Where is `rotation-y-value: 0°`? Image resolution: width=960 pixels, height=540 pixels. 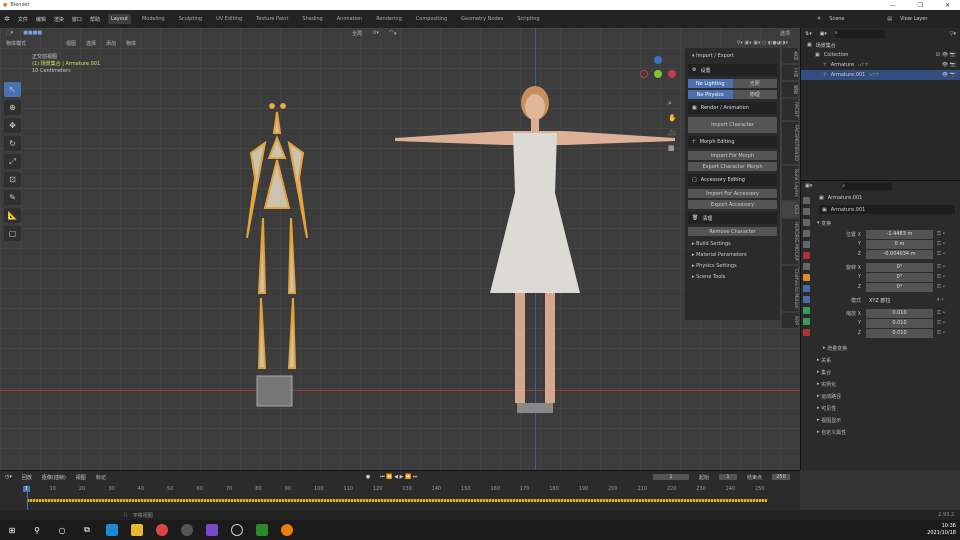
rotation-y-value: 0° is located at coordinates (899, 277).